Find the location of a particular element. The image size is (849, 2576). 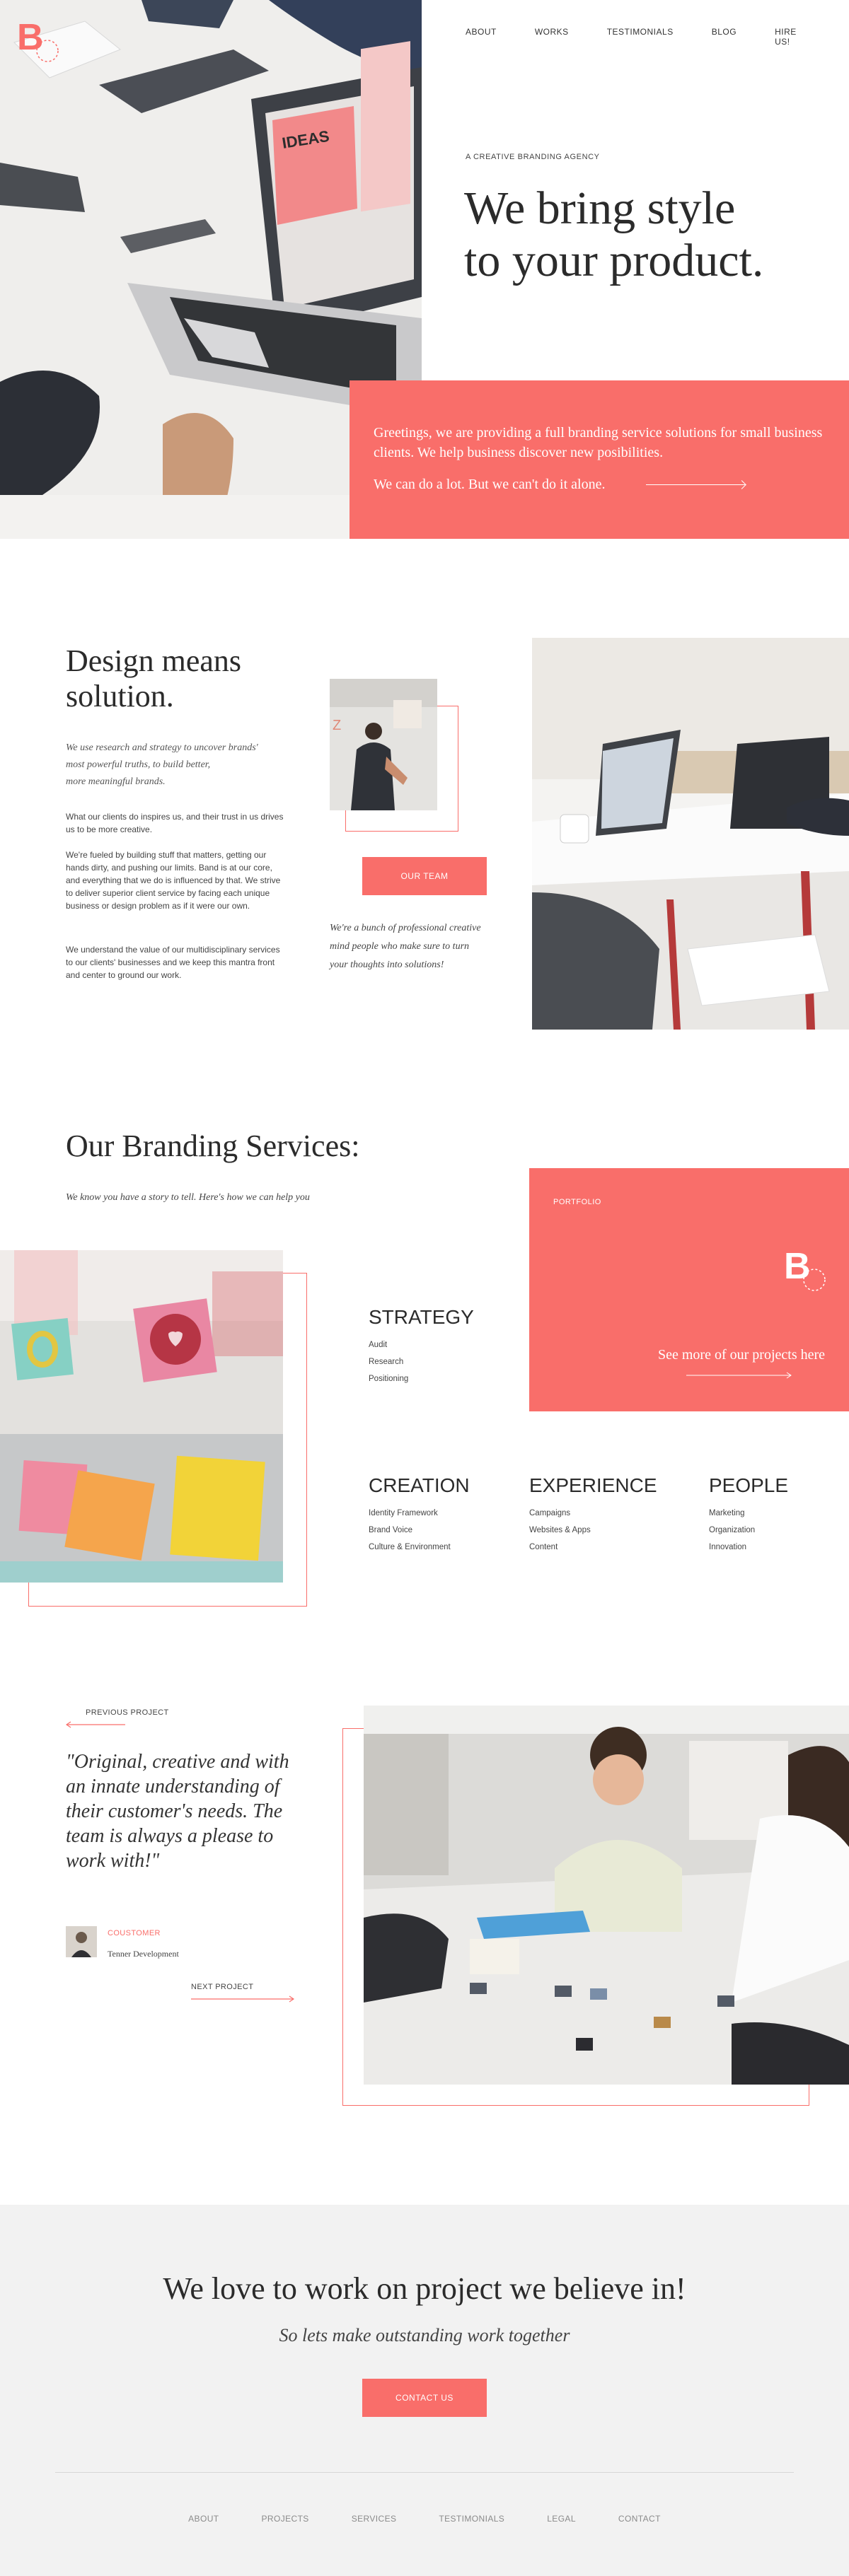

nav-blog: BLOG is located at coordinates (725, 37).